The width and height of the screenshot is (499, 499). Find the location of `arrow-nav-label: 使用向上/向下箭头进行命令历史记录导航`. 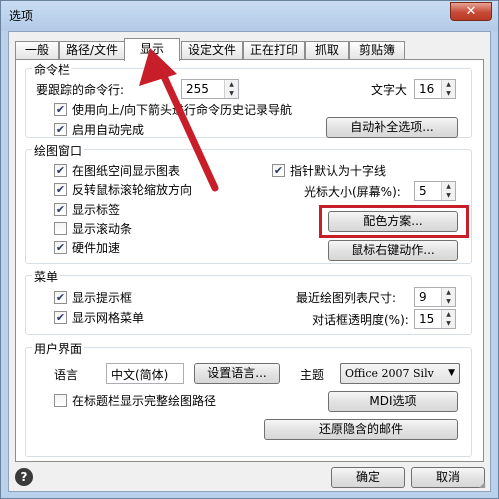

arrow-nav-label: 使用向上/向下箭头进行命令历史记录导航 is located at coordinates (182, 110).